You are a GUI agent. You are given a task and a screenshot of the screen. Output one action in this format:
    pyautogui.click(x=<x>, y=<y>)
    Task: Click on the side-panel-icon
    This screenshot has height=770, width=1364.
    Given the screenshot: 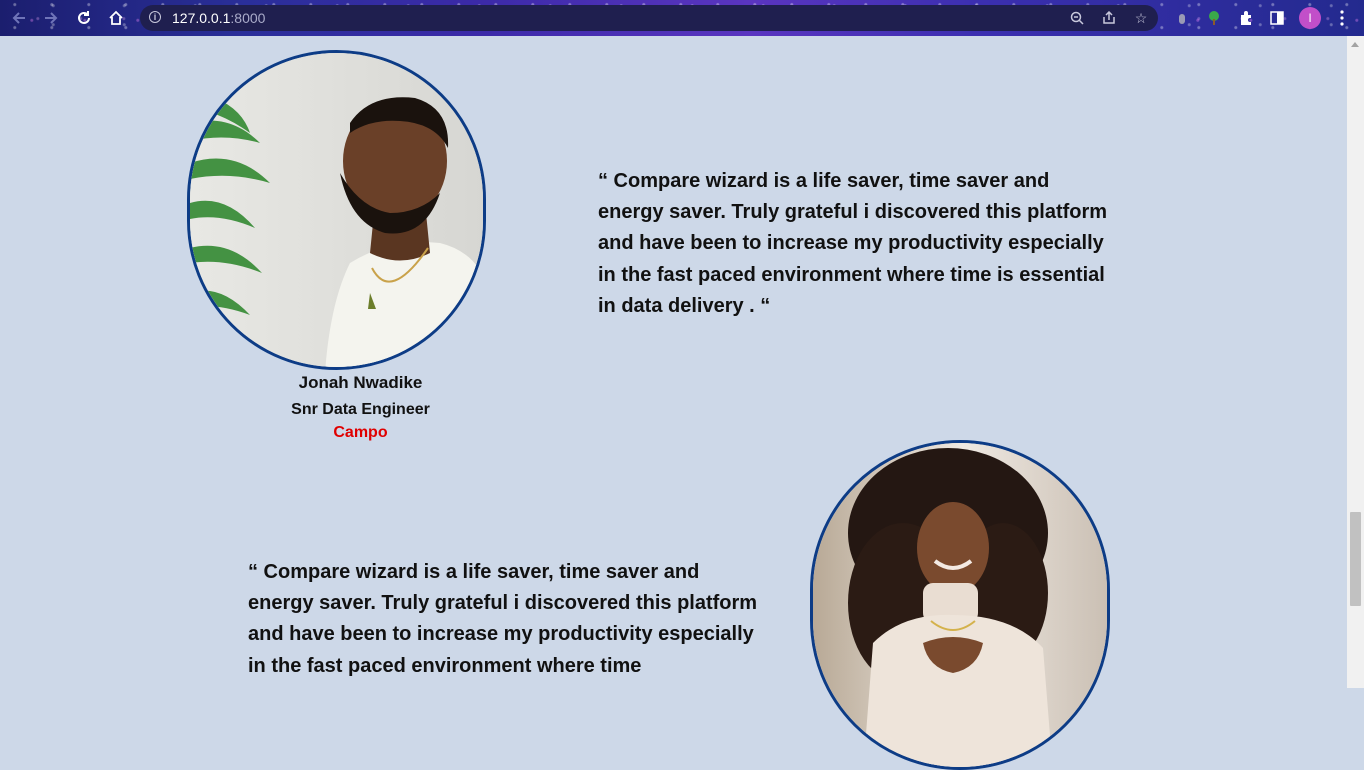 What is the action you would take?
    pyautogui.click(x=1277, y=18)
    